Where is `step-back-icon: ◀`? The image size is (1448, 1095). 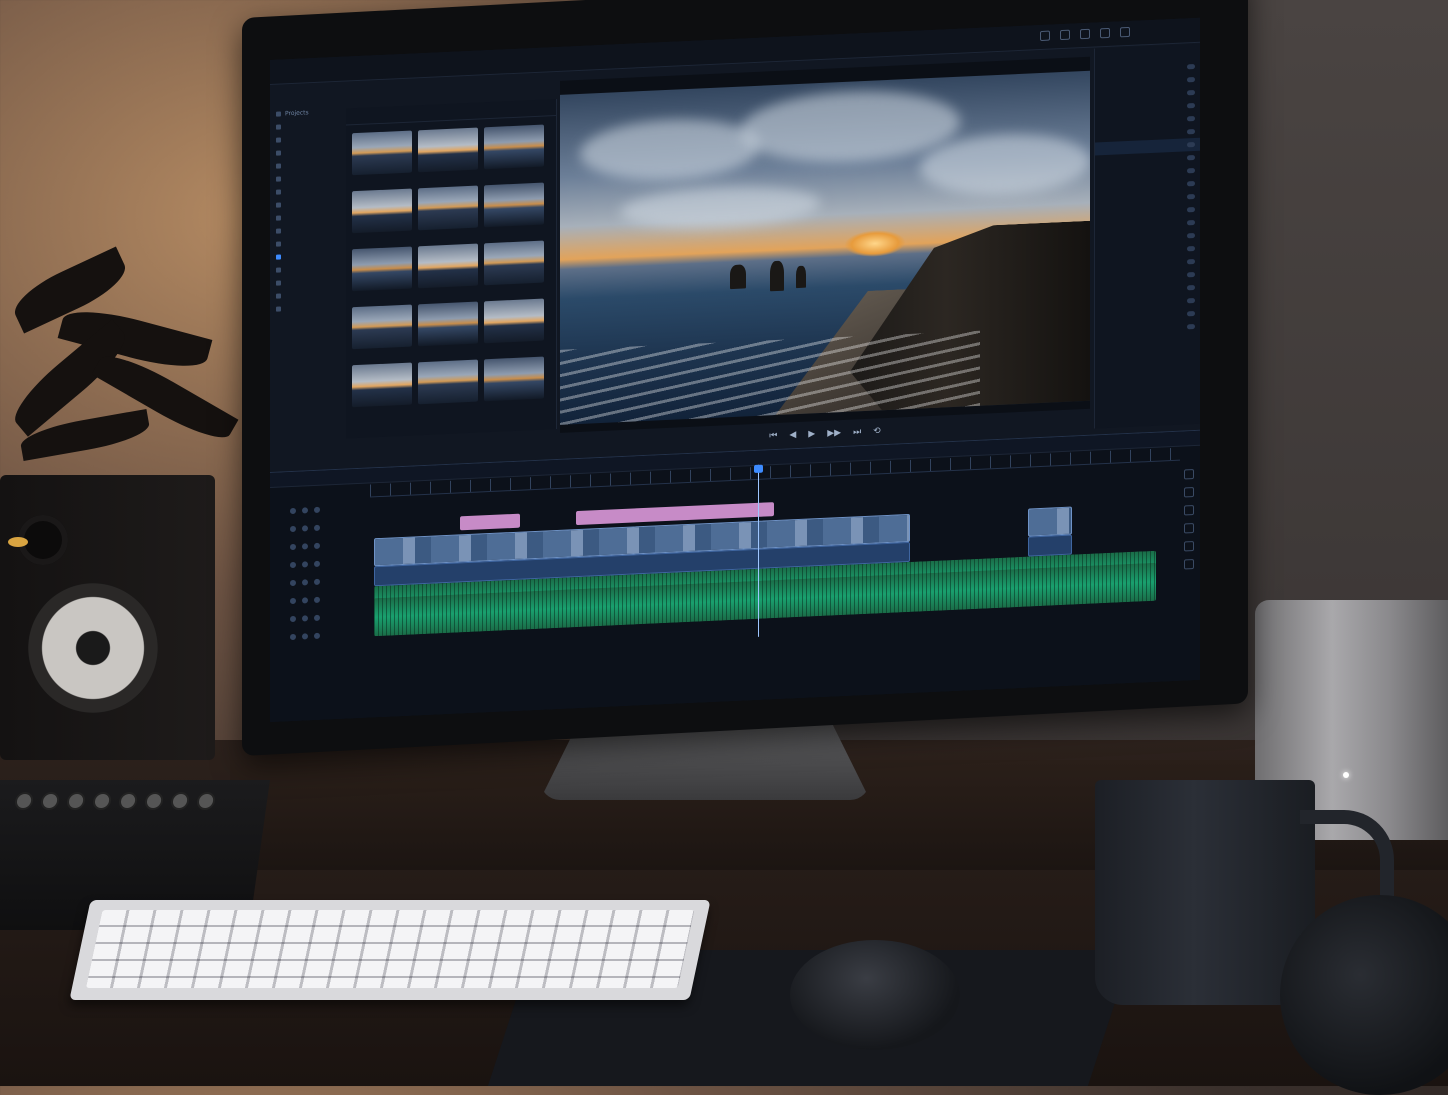 step-back-icon: ◀ is located at coordinates (792, 435).